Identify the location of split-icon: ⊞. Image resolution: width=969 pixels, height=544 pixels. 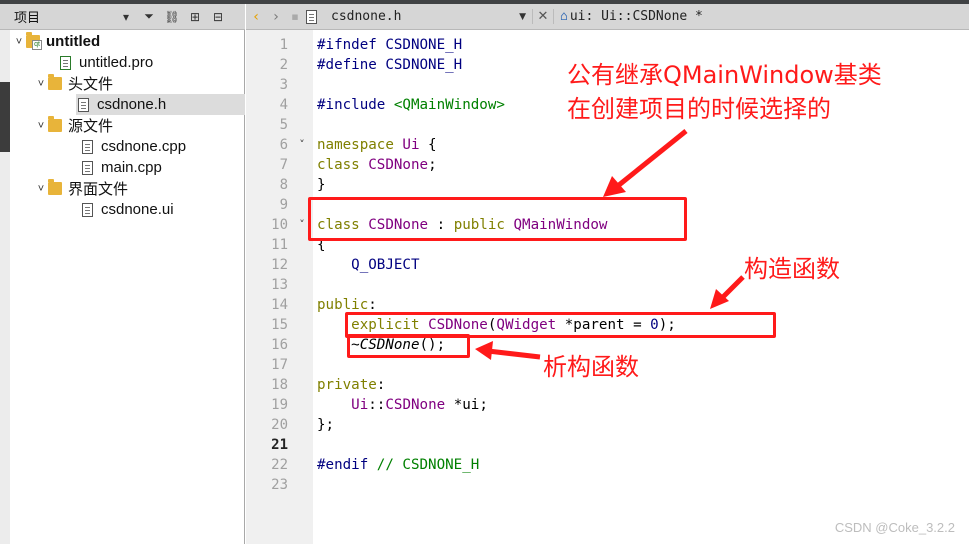
(195, 17).